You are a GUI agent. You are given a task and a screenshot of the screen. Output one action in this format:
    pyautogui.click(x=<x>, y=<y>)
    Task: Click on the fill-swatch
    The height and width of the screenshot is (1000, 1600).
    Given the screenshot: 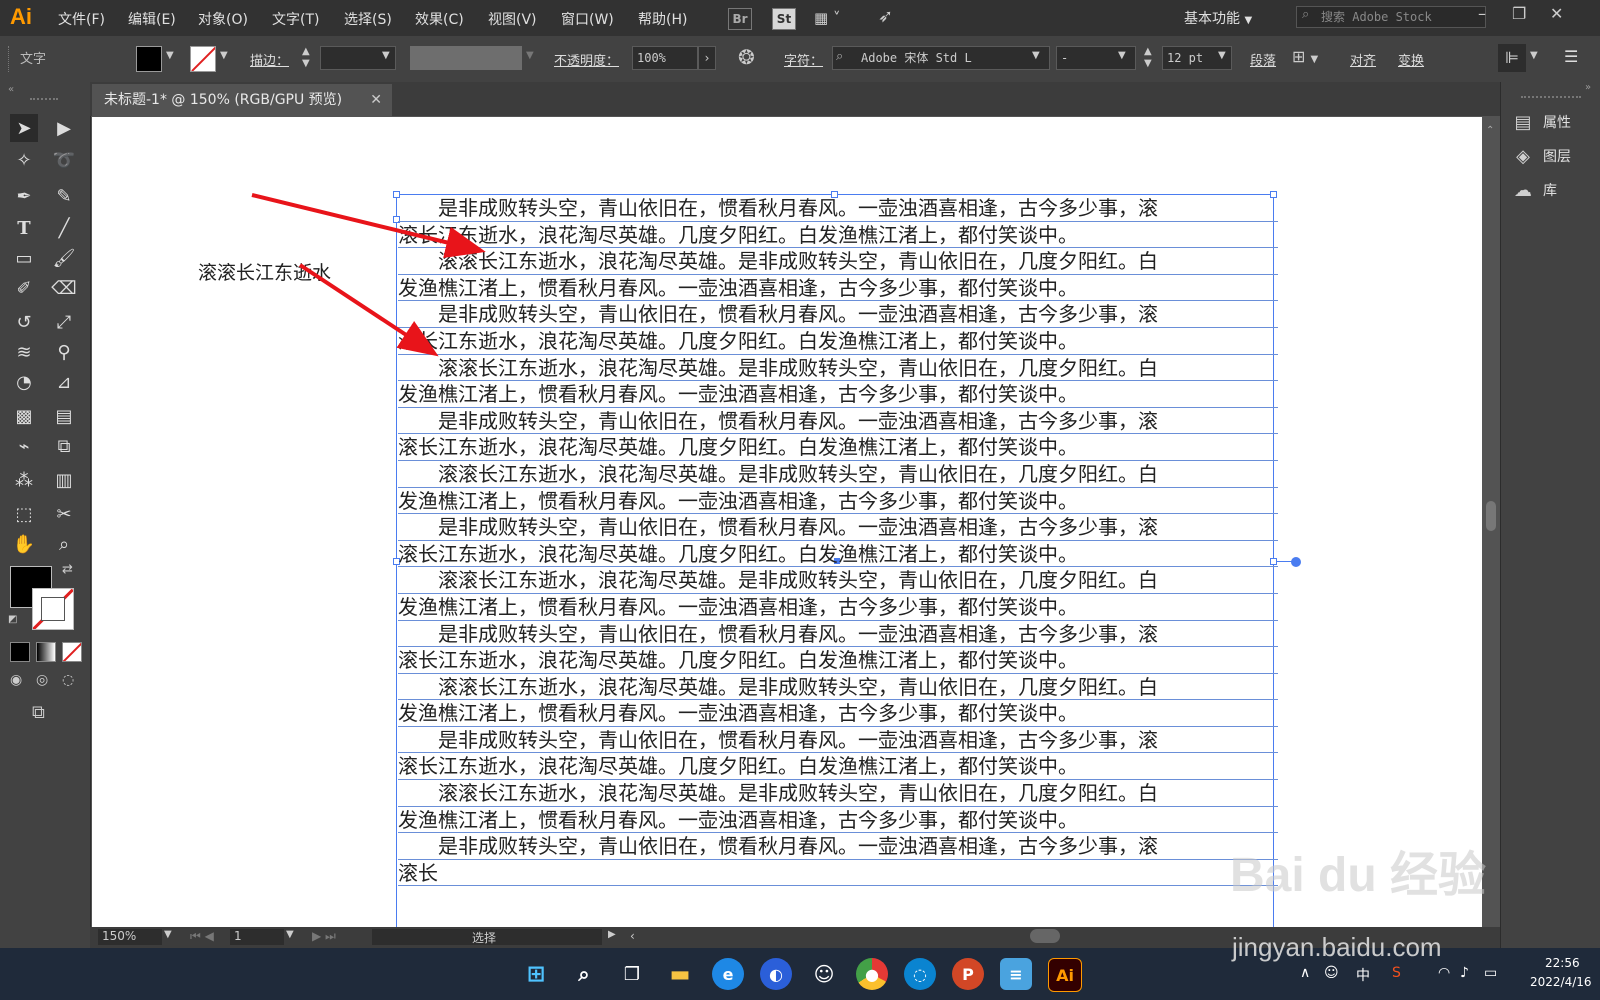 What is the action you would take?
    pyautogui.click(x=149, y=59)
    